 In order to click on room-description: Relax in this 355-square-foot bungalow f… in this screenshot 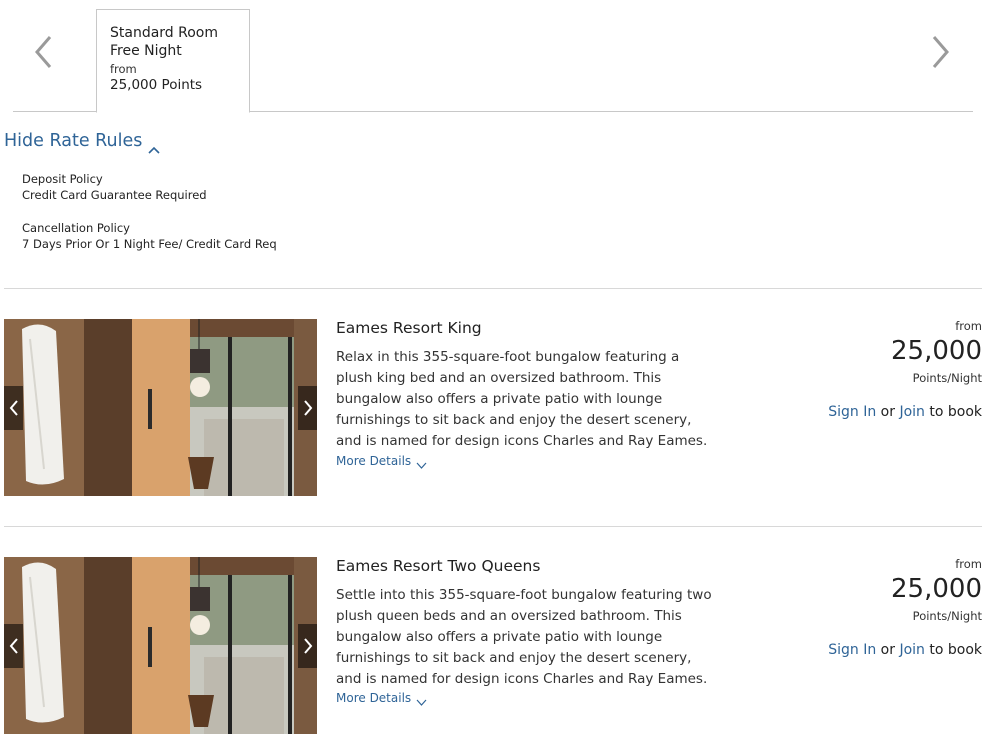, I will do `click(522, 399)`.